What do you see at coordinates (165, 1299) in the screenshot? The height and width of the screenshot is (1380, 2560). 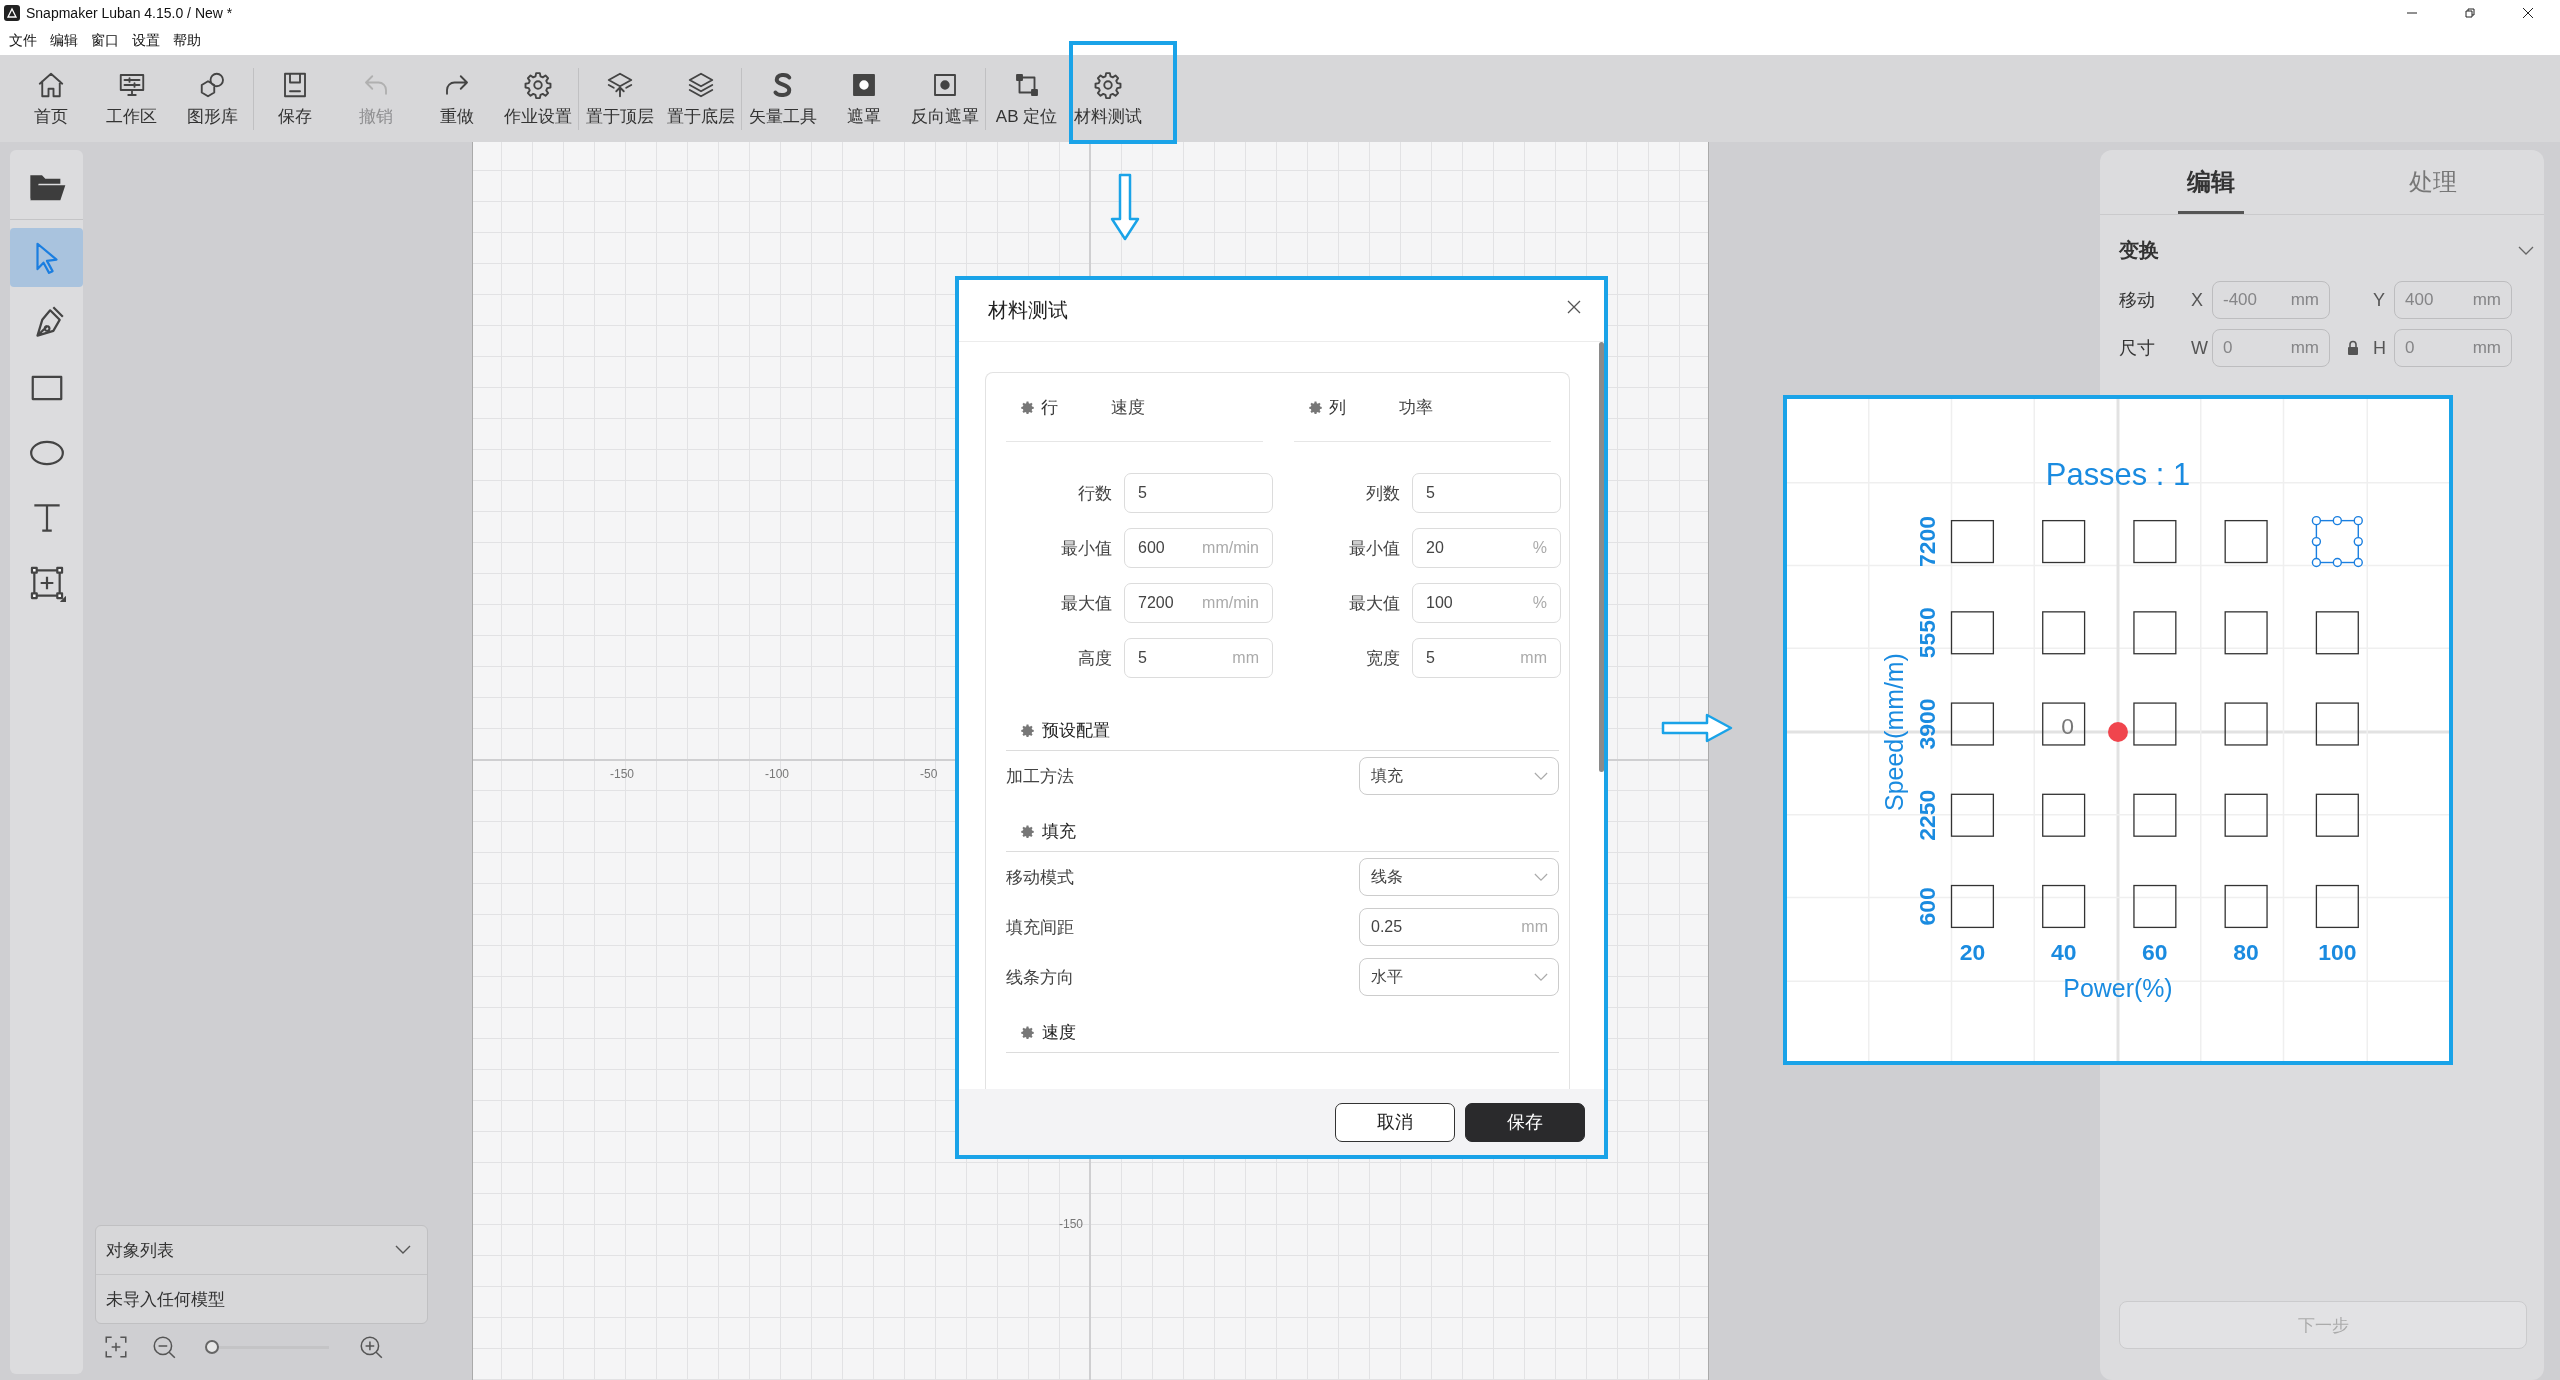 I see `empty-list-message: 未导入任何模型` at bounding box center [165, 1299].